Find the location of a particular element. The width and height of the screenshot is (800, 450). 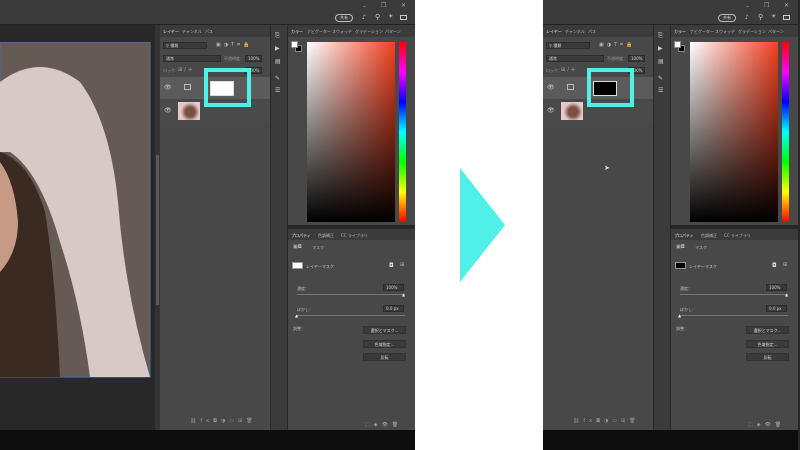

opacity-label: 不透明度： is located at coordinates (234, 58).